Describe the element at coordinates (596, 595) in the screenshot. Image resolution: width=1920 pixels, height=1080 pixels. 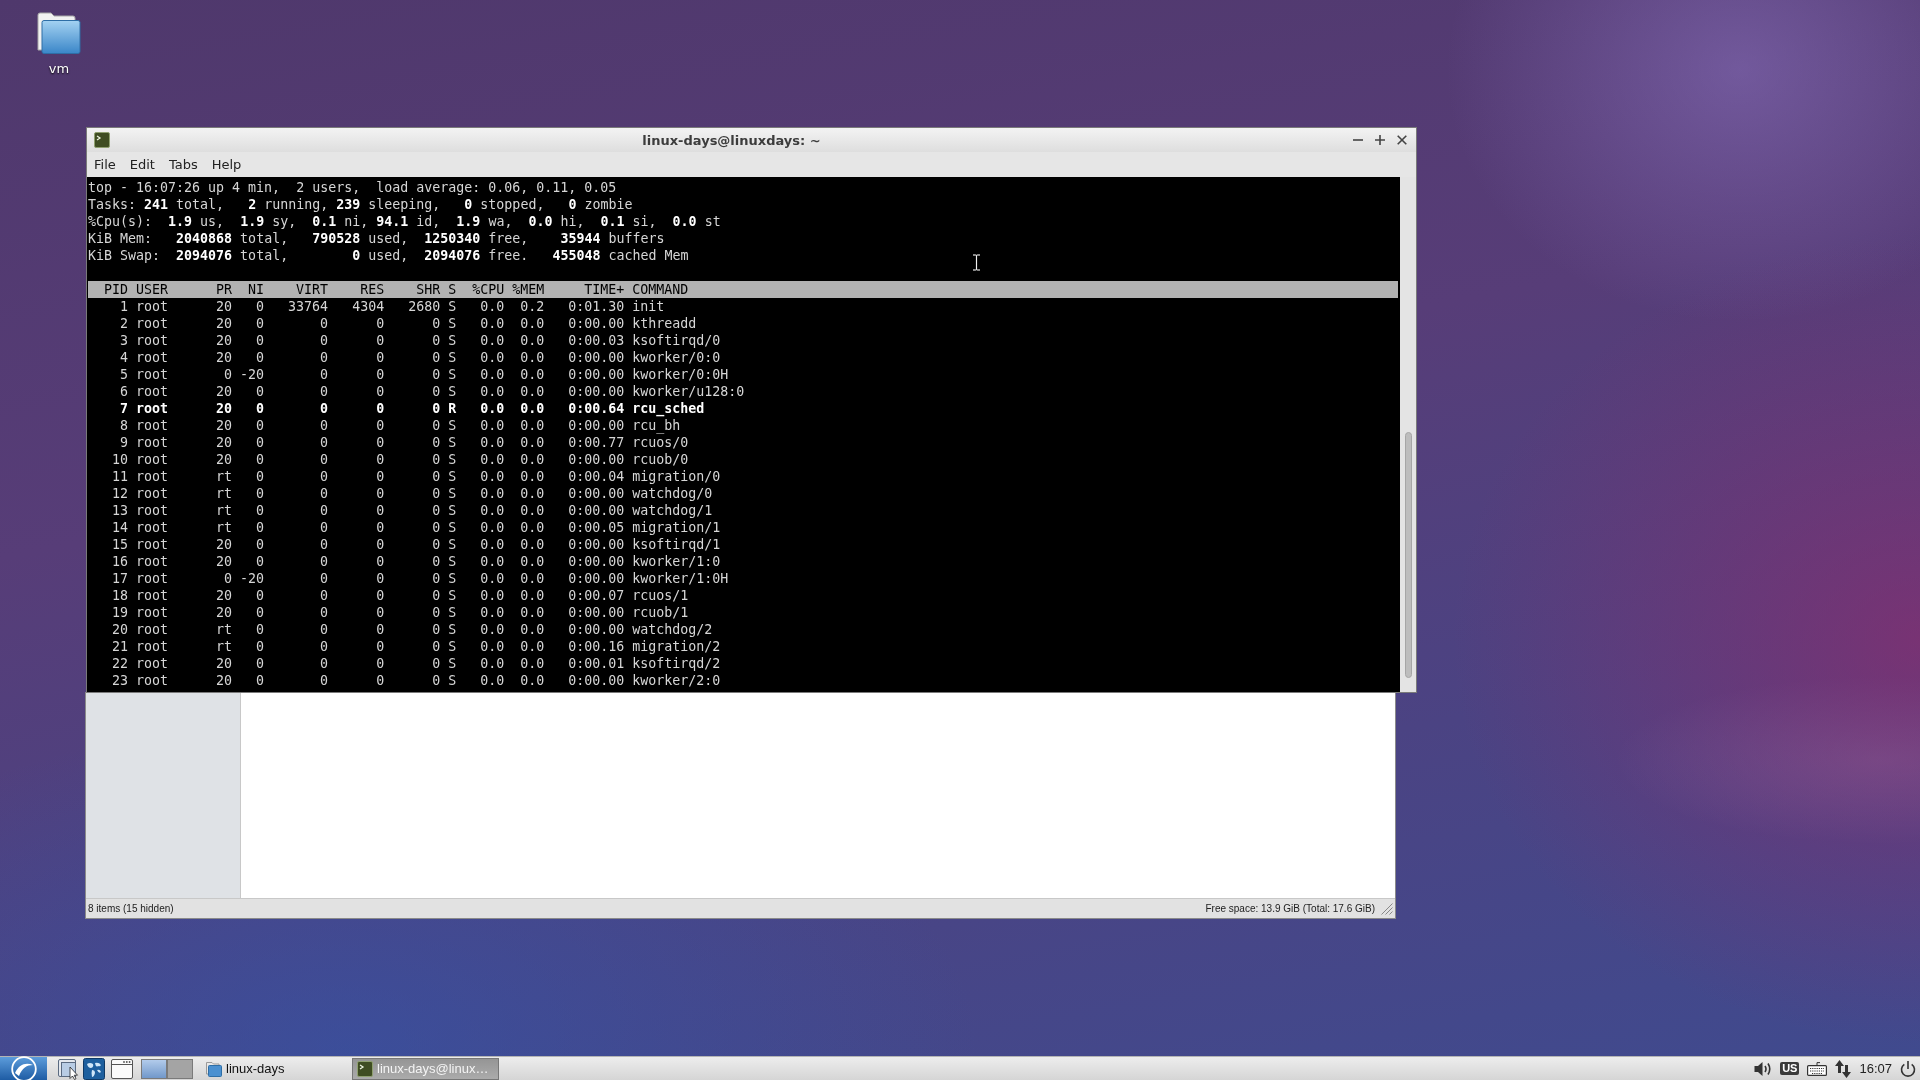
I see `table-cell: 0:00.07` at that location.